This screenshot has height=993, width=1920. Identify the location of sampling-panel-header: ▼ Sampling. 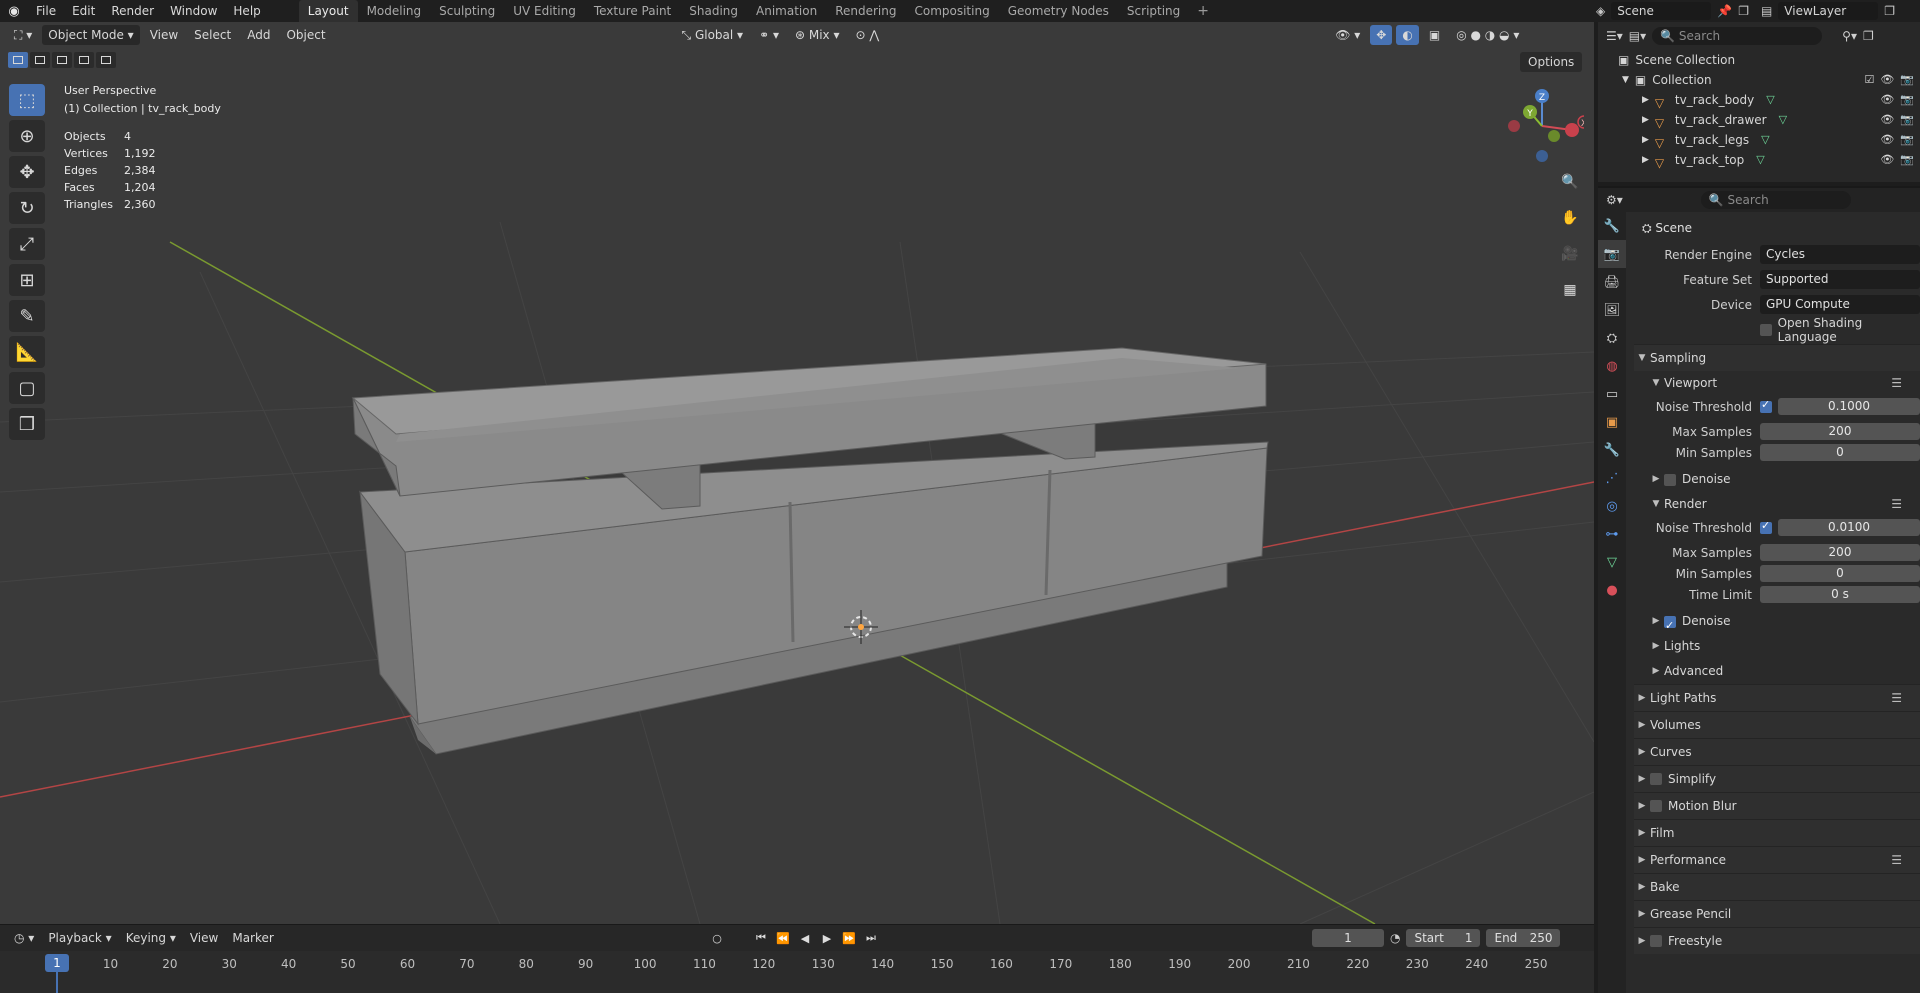
(1777, 357).